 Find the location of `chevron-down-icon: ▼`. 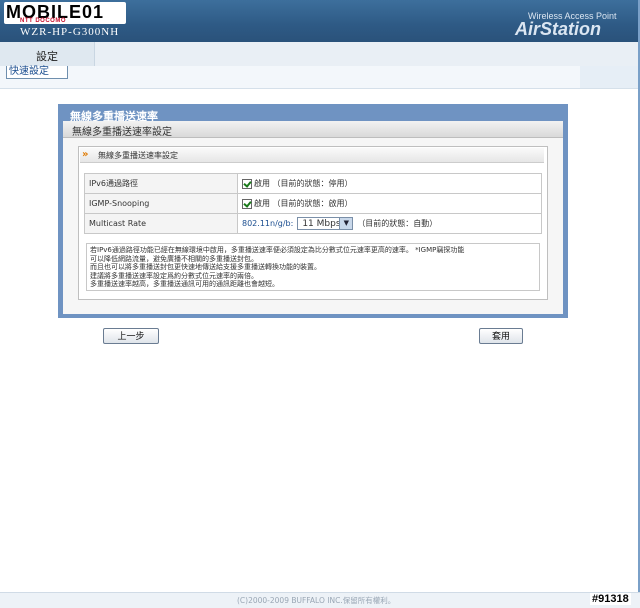

chevron-down-icon: ▼ is located at coordinates (346, 223).